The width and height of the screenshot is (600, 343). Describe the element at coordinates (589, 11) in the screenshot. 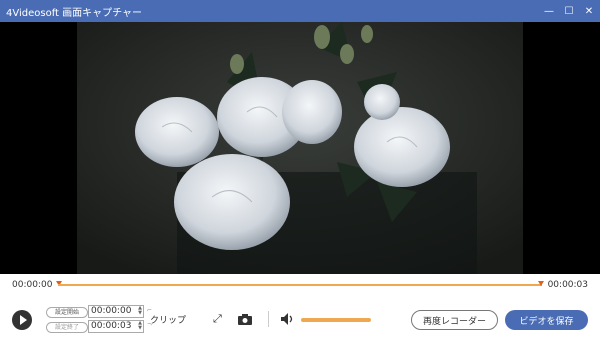

I see `close-icon: ✕` at that location.